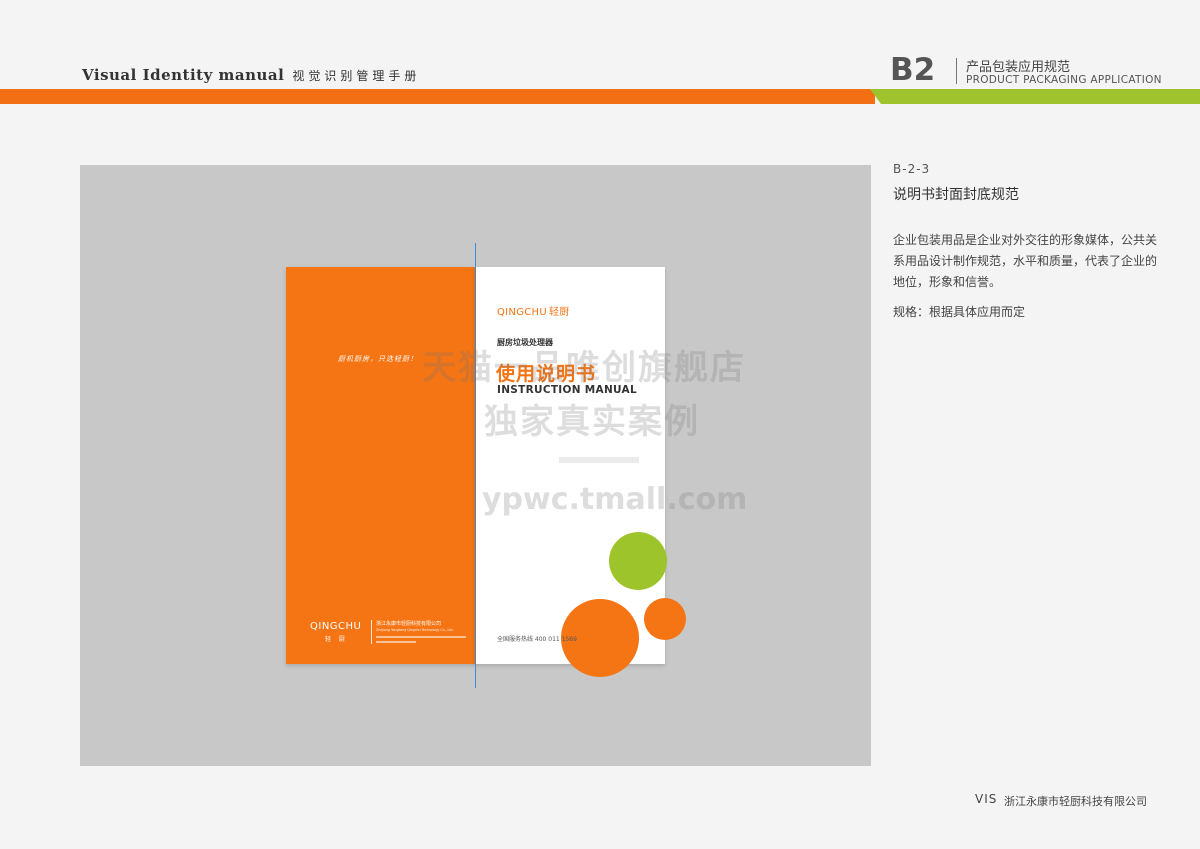 The image size is (1200, 849). What do you see at coordinates (336, 626) in the screenshot?
I see `back-cover-logo-text: QINGCHU` at bounding box center [336, 626].